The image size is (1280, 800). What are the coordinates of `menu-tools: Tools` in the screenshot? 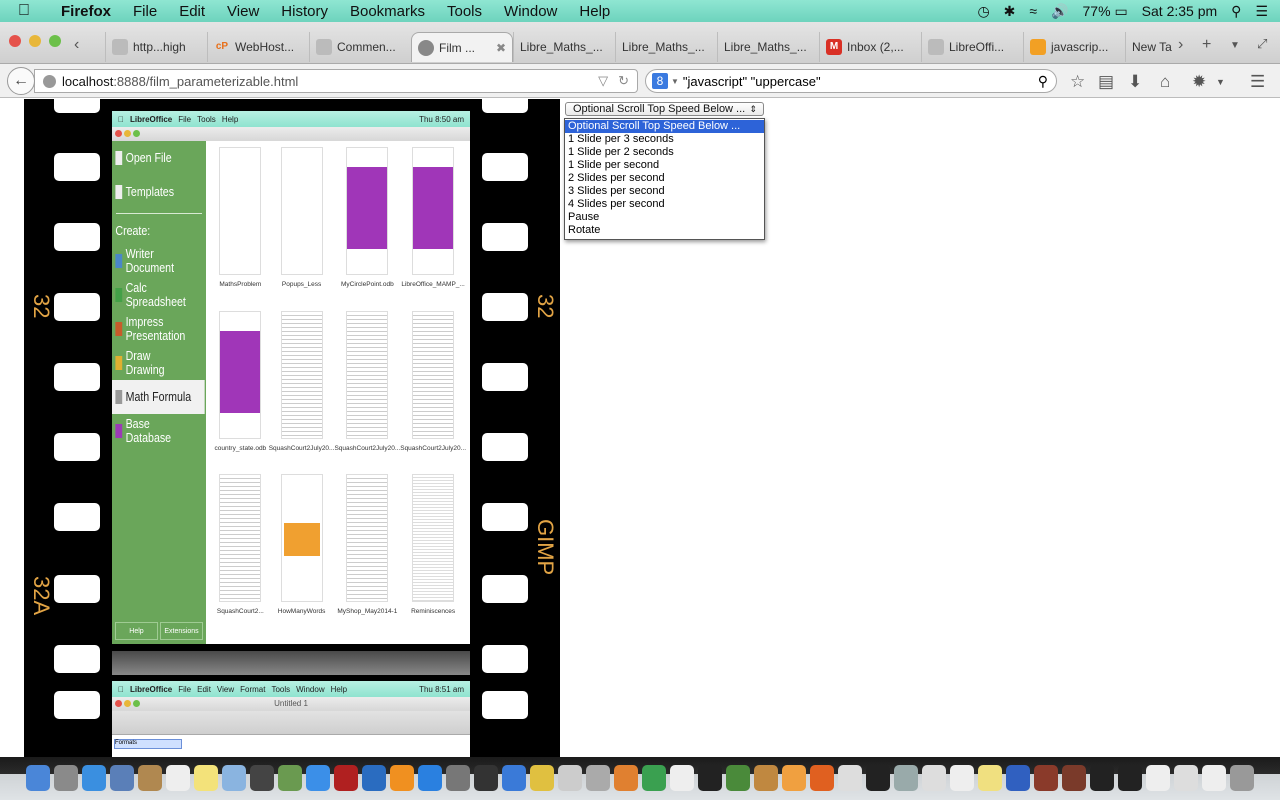 It's located at (464, 11).